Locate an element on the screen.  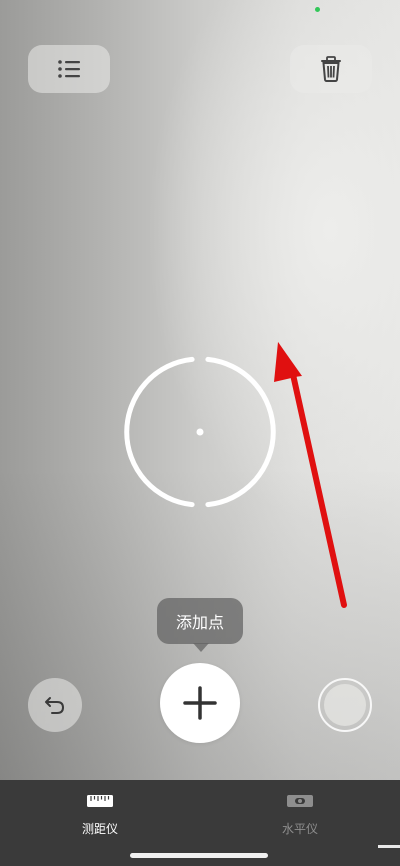
clear-button is located at coordinates (331, 69).